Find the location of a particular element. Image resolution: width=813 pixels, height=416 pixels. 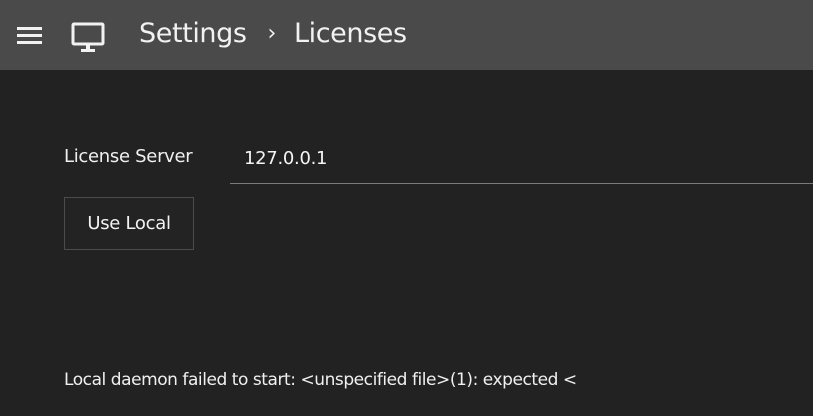

breadcrumb-settings: Settings is located at coordinates (193, 33).